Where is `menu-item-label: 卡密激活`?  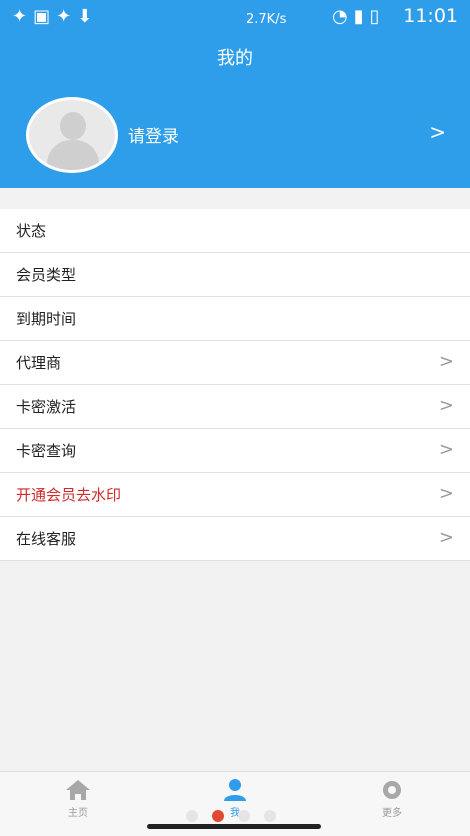
menu-item-label: 卡密激活 is located at coordinates (46, 407).